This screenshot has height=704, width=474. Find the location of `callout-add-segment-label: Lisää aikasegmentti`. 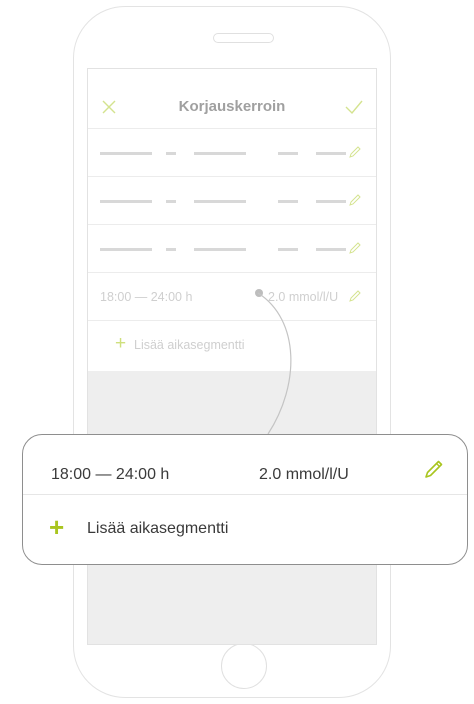

callout-add-segment-label: Lisää aikasegmentti is located at coordinates (157, 529).